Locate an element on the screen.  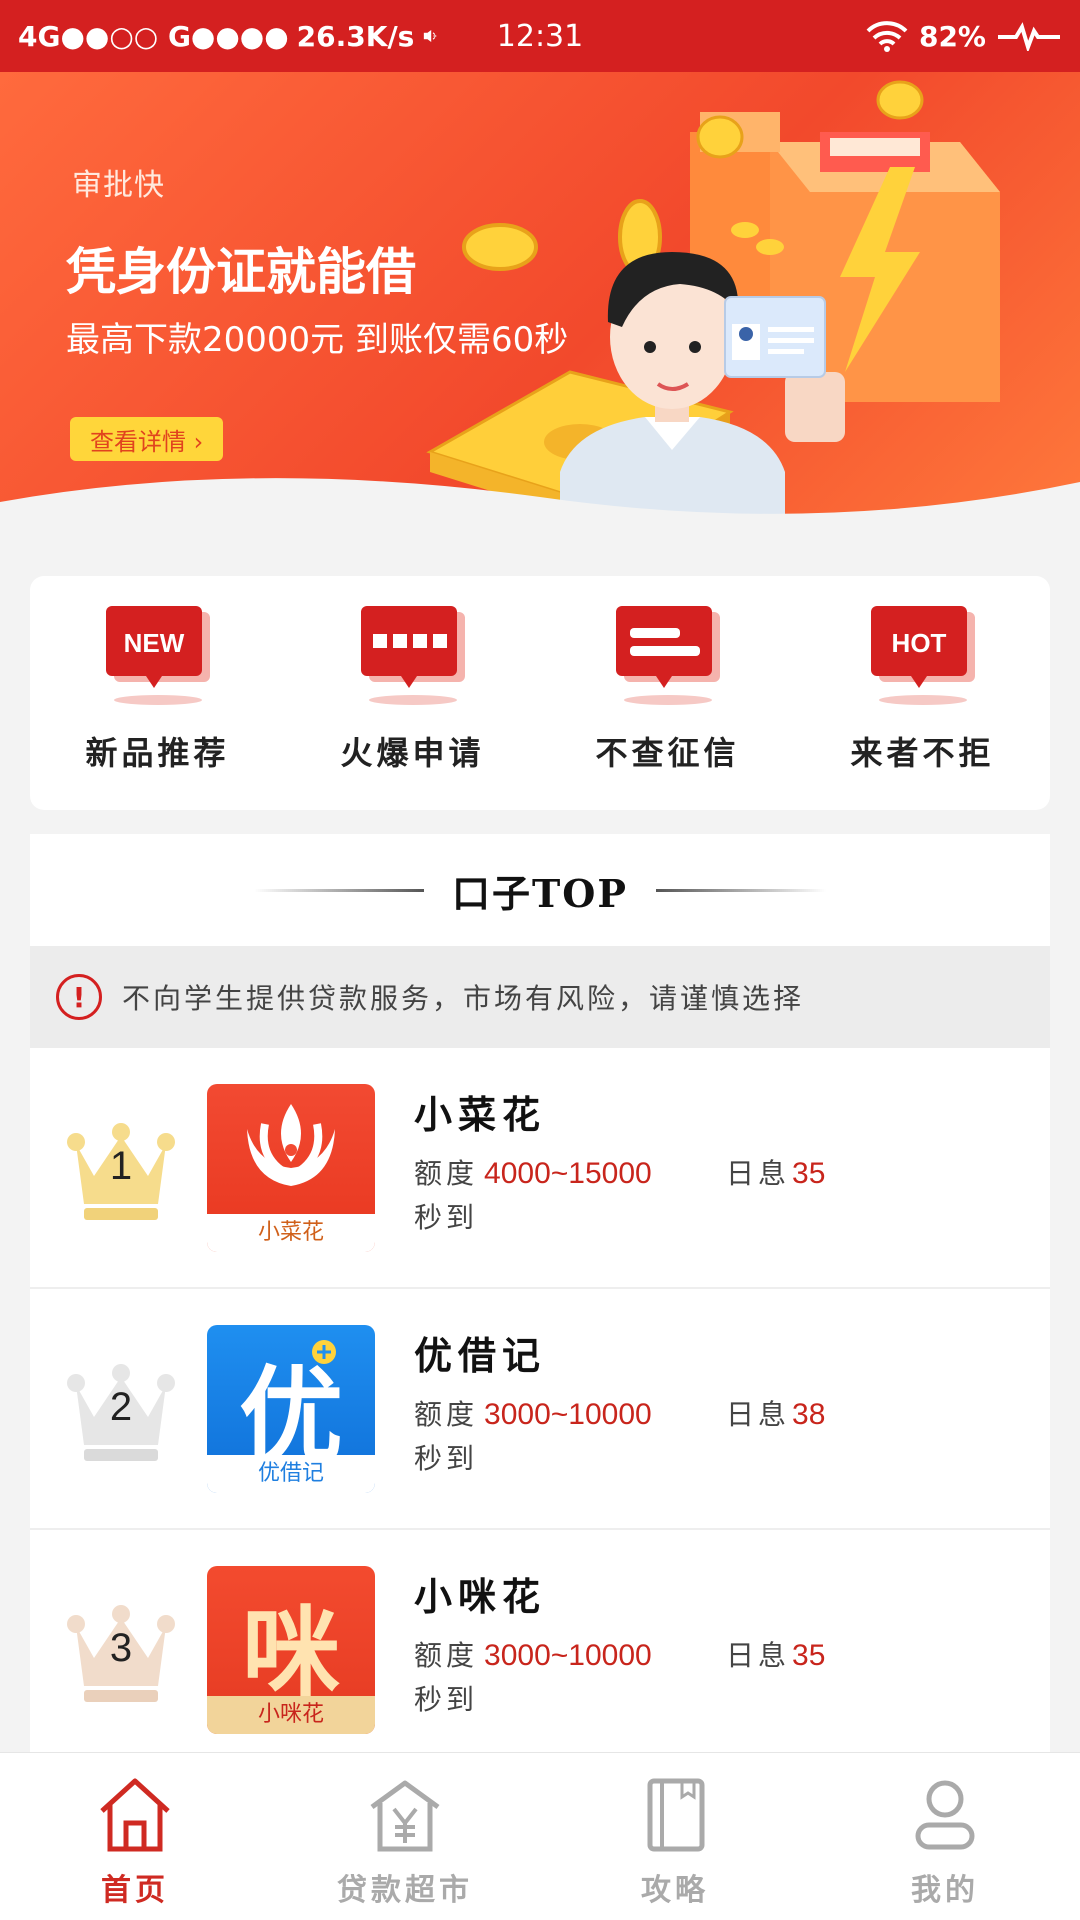
daily-interest: 日息38 is located at coordinates (776, 1414).